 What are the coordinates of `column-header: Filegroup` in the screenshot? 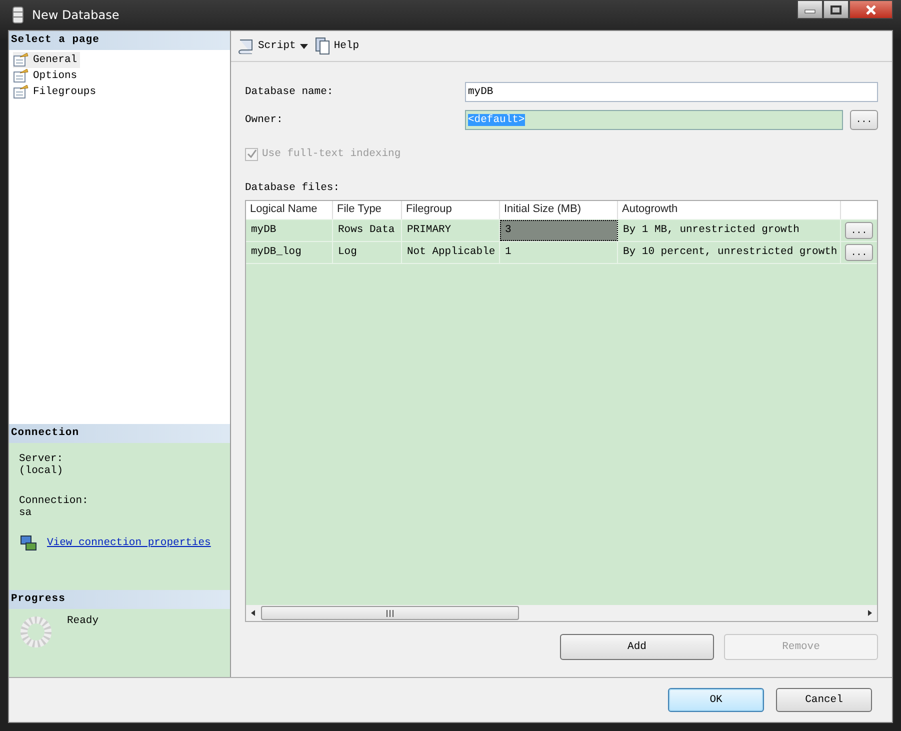 It's located at (451, 210).